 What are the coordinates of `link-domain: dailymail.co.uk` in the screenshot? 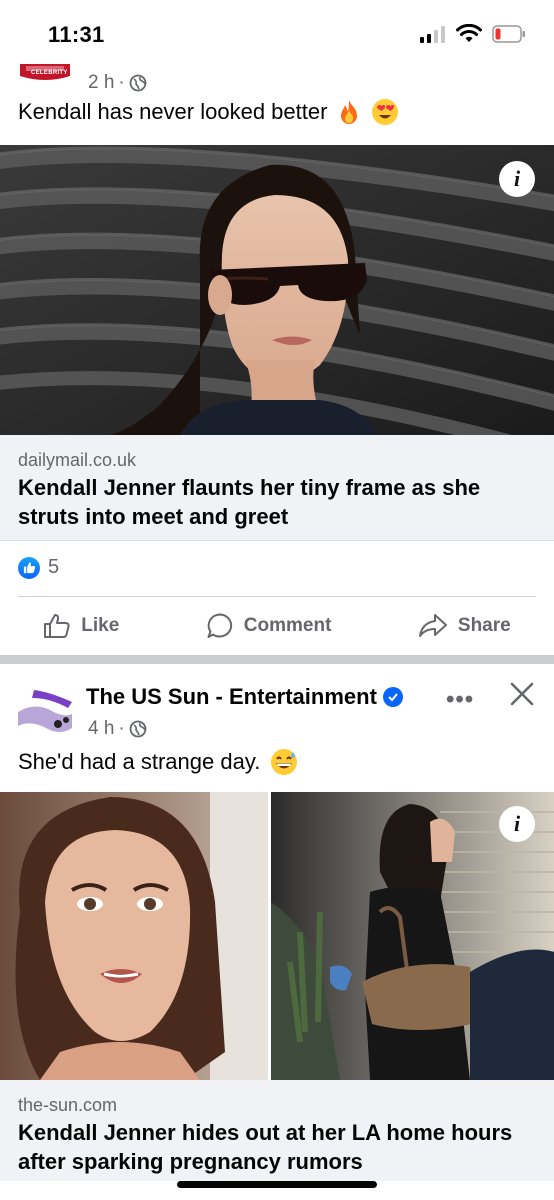 It's located at (77, 460).